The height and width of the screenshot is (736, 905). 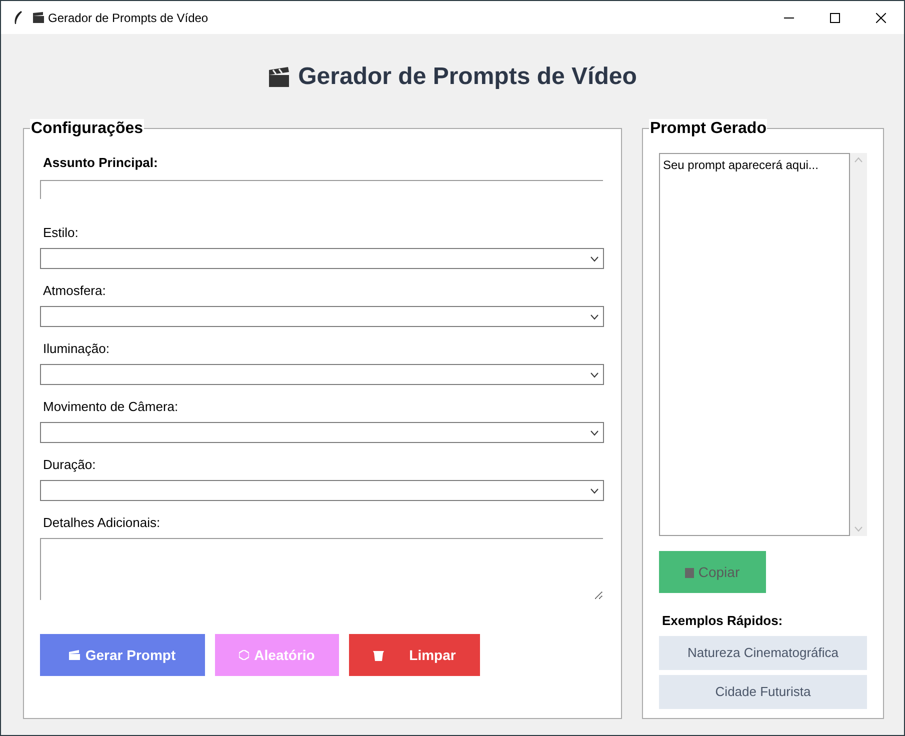 I want to click on clipboard-icon, so click(x=689, y=572).